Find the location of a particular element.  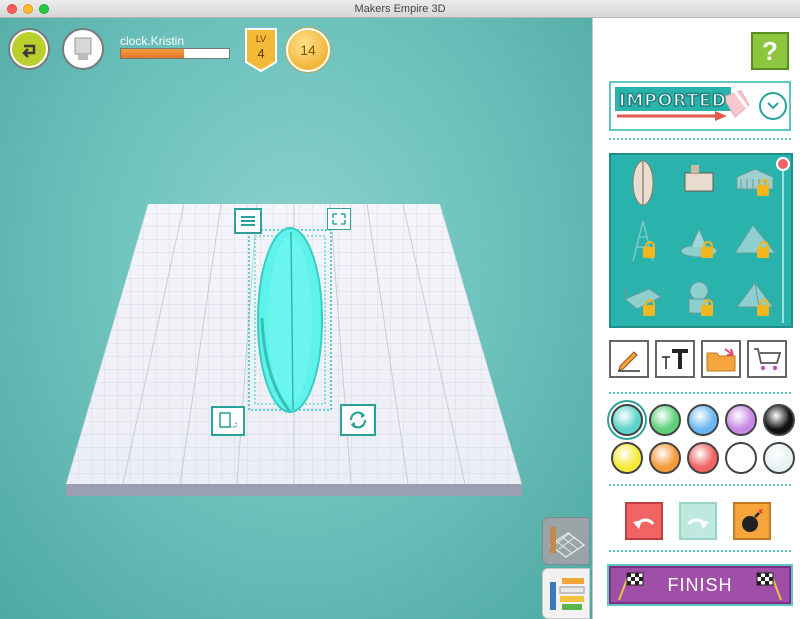

object-menu-handle is located at coordinates (248, 221).